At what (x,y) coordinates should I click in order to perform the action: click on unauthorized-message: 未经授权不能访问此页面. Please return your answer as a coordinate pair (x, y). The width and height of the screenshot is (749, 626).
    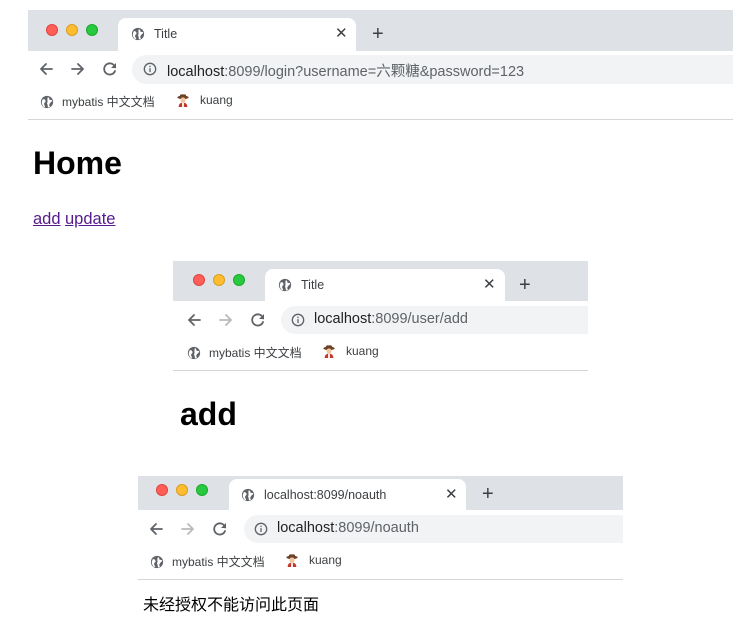
    Looking at the image, I should click on (231, 605).